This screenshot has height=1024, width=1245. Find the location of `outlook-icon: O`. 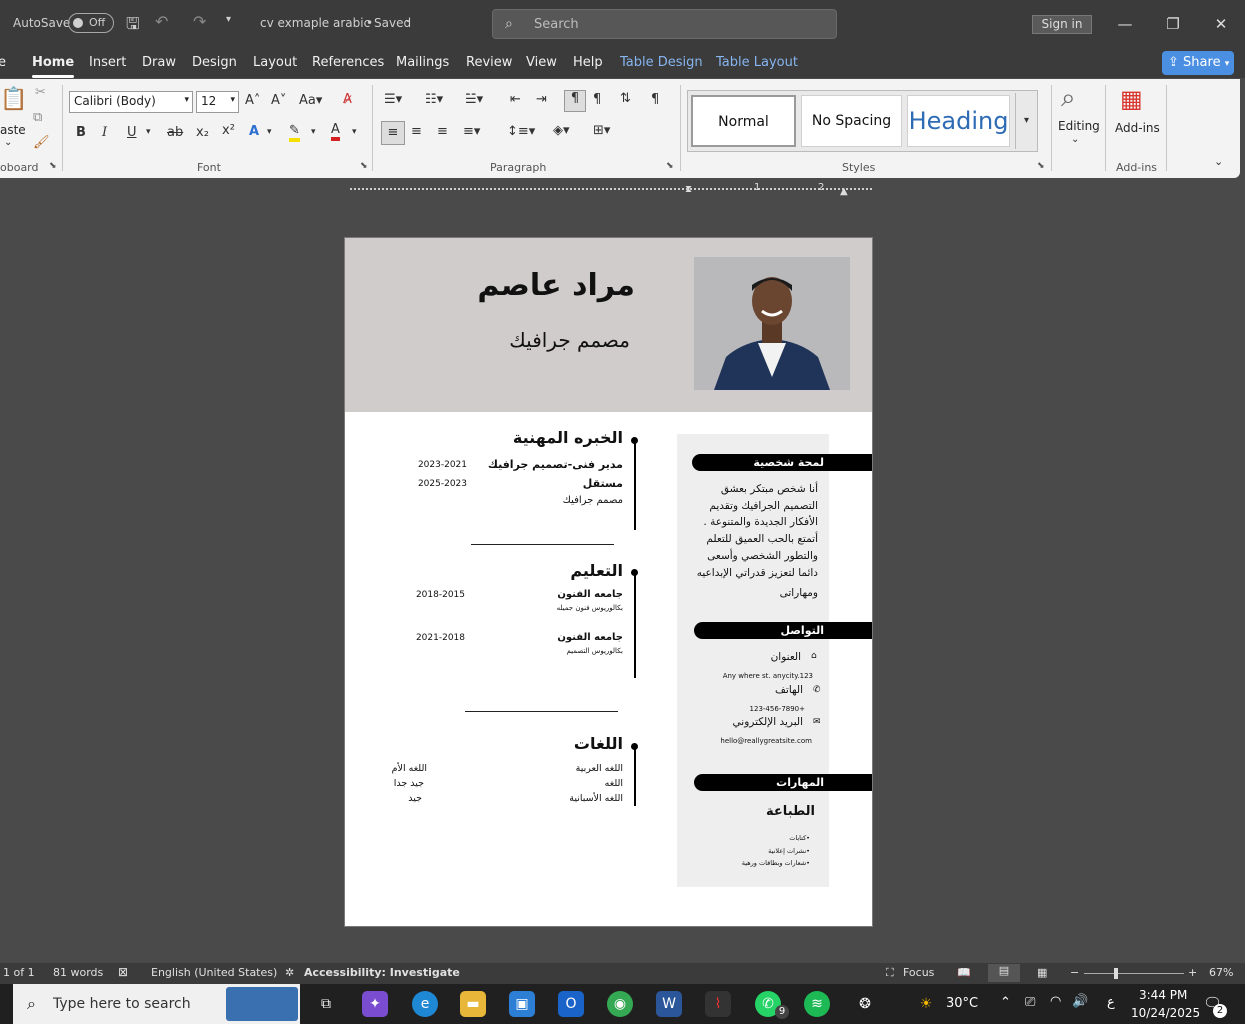

outlook-icon: O is located at coordinates (571, 1004).